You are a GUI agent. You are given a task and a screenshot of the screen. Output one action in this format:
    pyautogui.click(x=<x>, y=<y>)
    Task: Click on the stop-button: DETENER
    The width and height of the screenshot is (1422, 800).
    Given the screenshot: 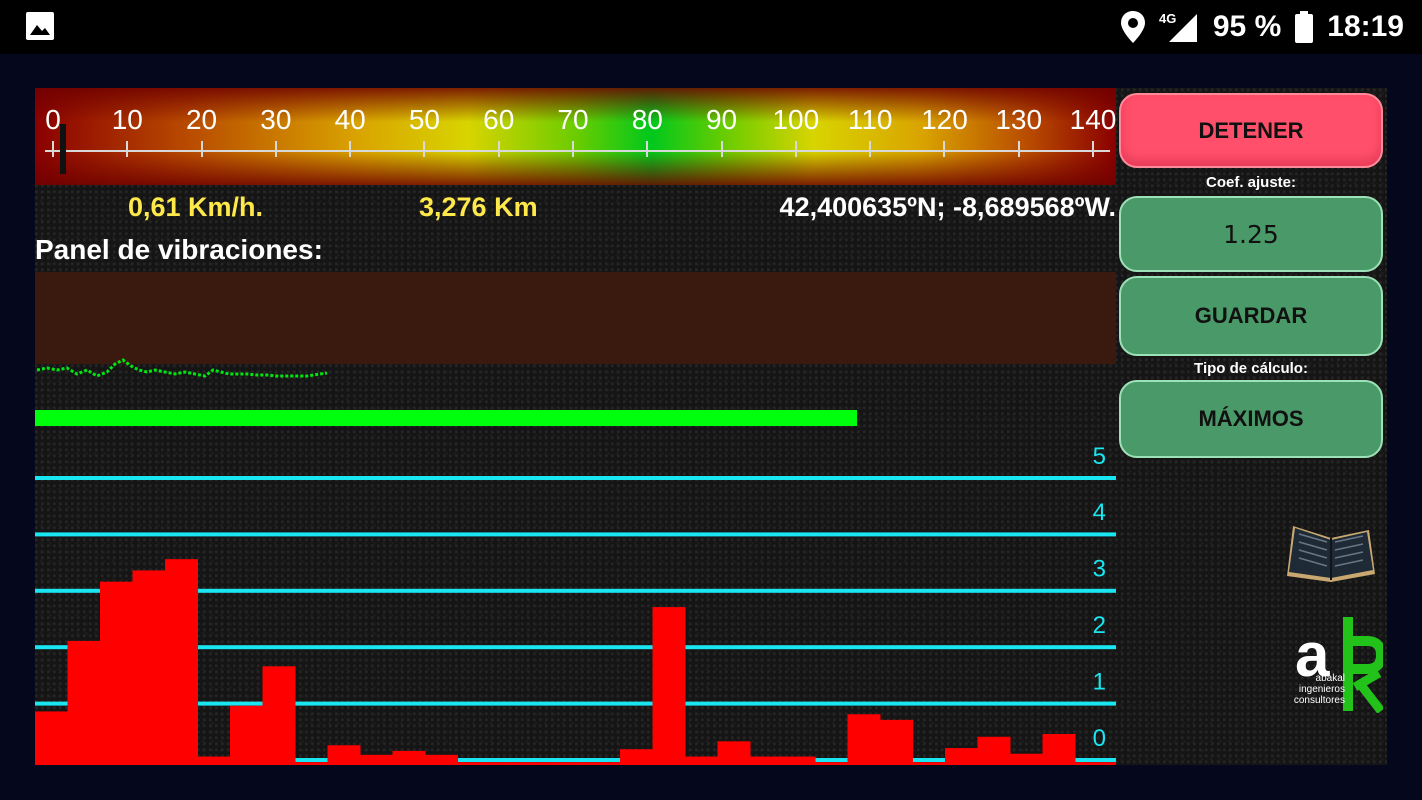 What is the action you would take?
    pyautogui.click(x=1251, y=130)
    